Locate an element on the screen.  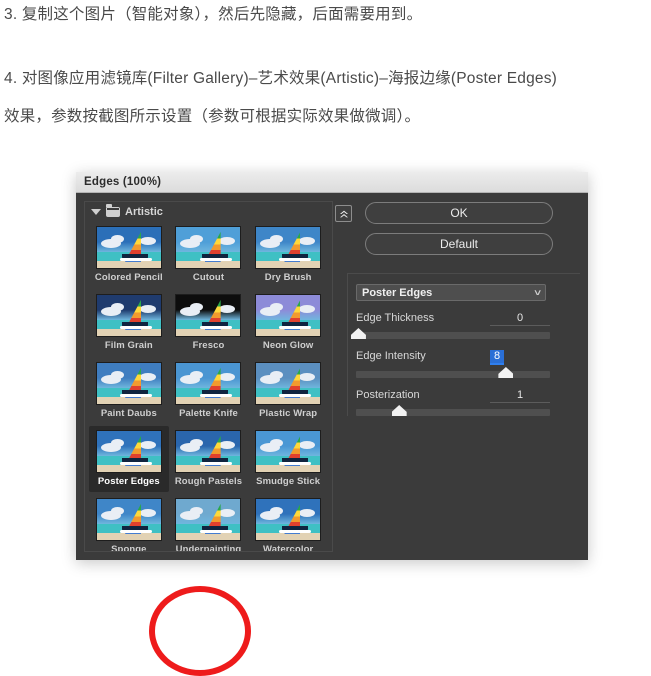
chevron-down-icon: ˅ is located at coordinates (537, 292).